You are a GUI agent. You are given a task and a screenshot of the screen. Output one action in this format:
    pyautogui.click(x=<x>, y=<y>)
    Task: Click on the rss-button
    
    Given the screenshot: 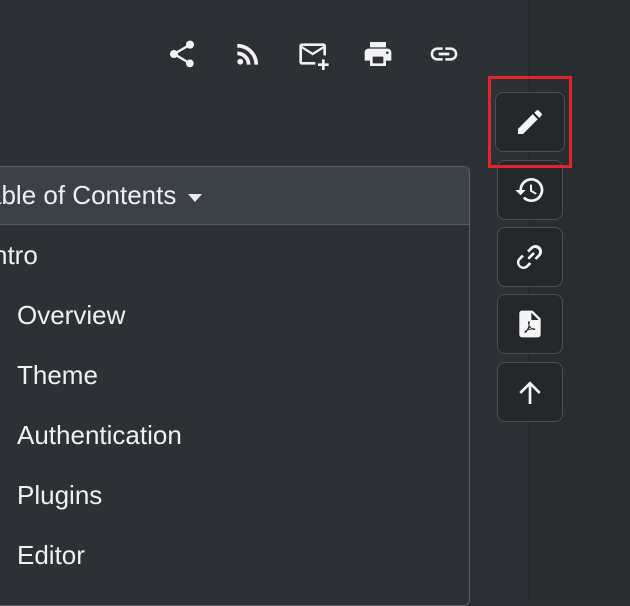 What is the action you would take?
    pyautogui.click(x=248, y=54)
    